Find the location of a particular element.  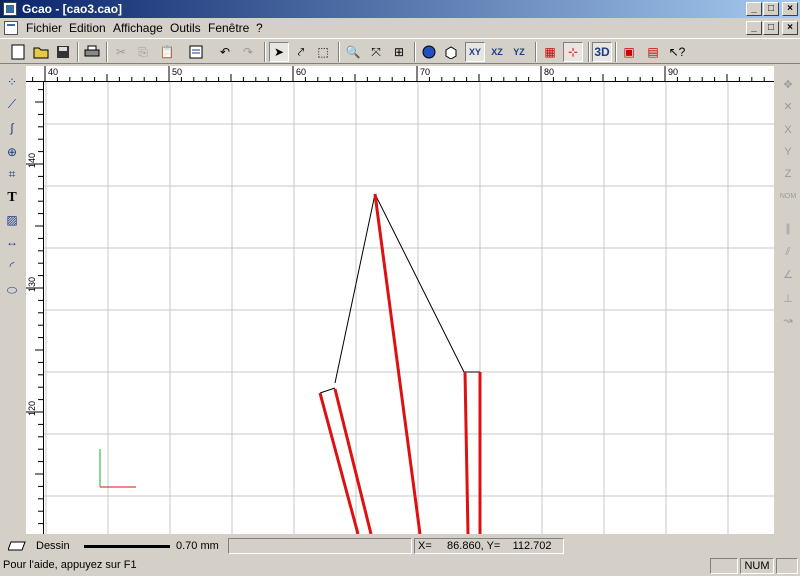

rectangle-tool-icon: ⌗ is located at coordinates (12, 174).